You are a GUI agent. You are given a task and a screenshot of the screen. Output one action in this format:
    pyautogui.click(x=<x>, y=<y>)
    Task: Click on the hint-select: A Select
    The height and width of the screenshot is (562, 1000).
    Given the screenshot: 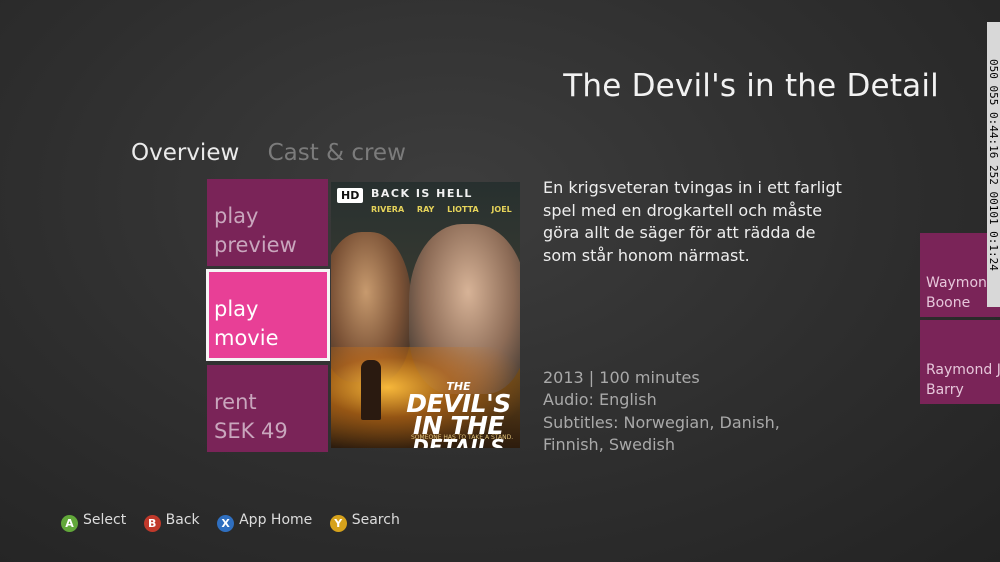 What is the action you would take?
    pyautogui.click(x=93, y=522)
    